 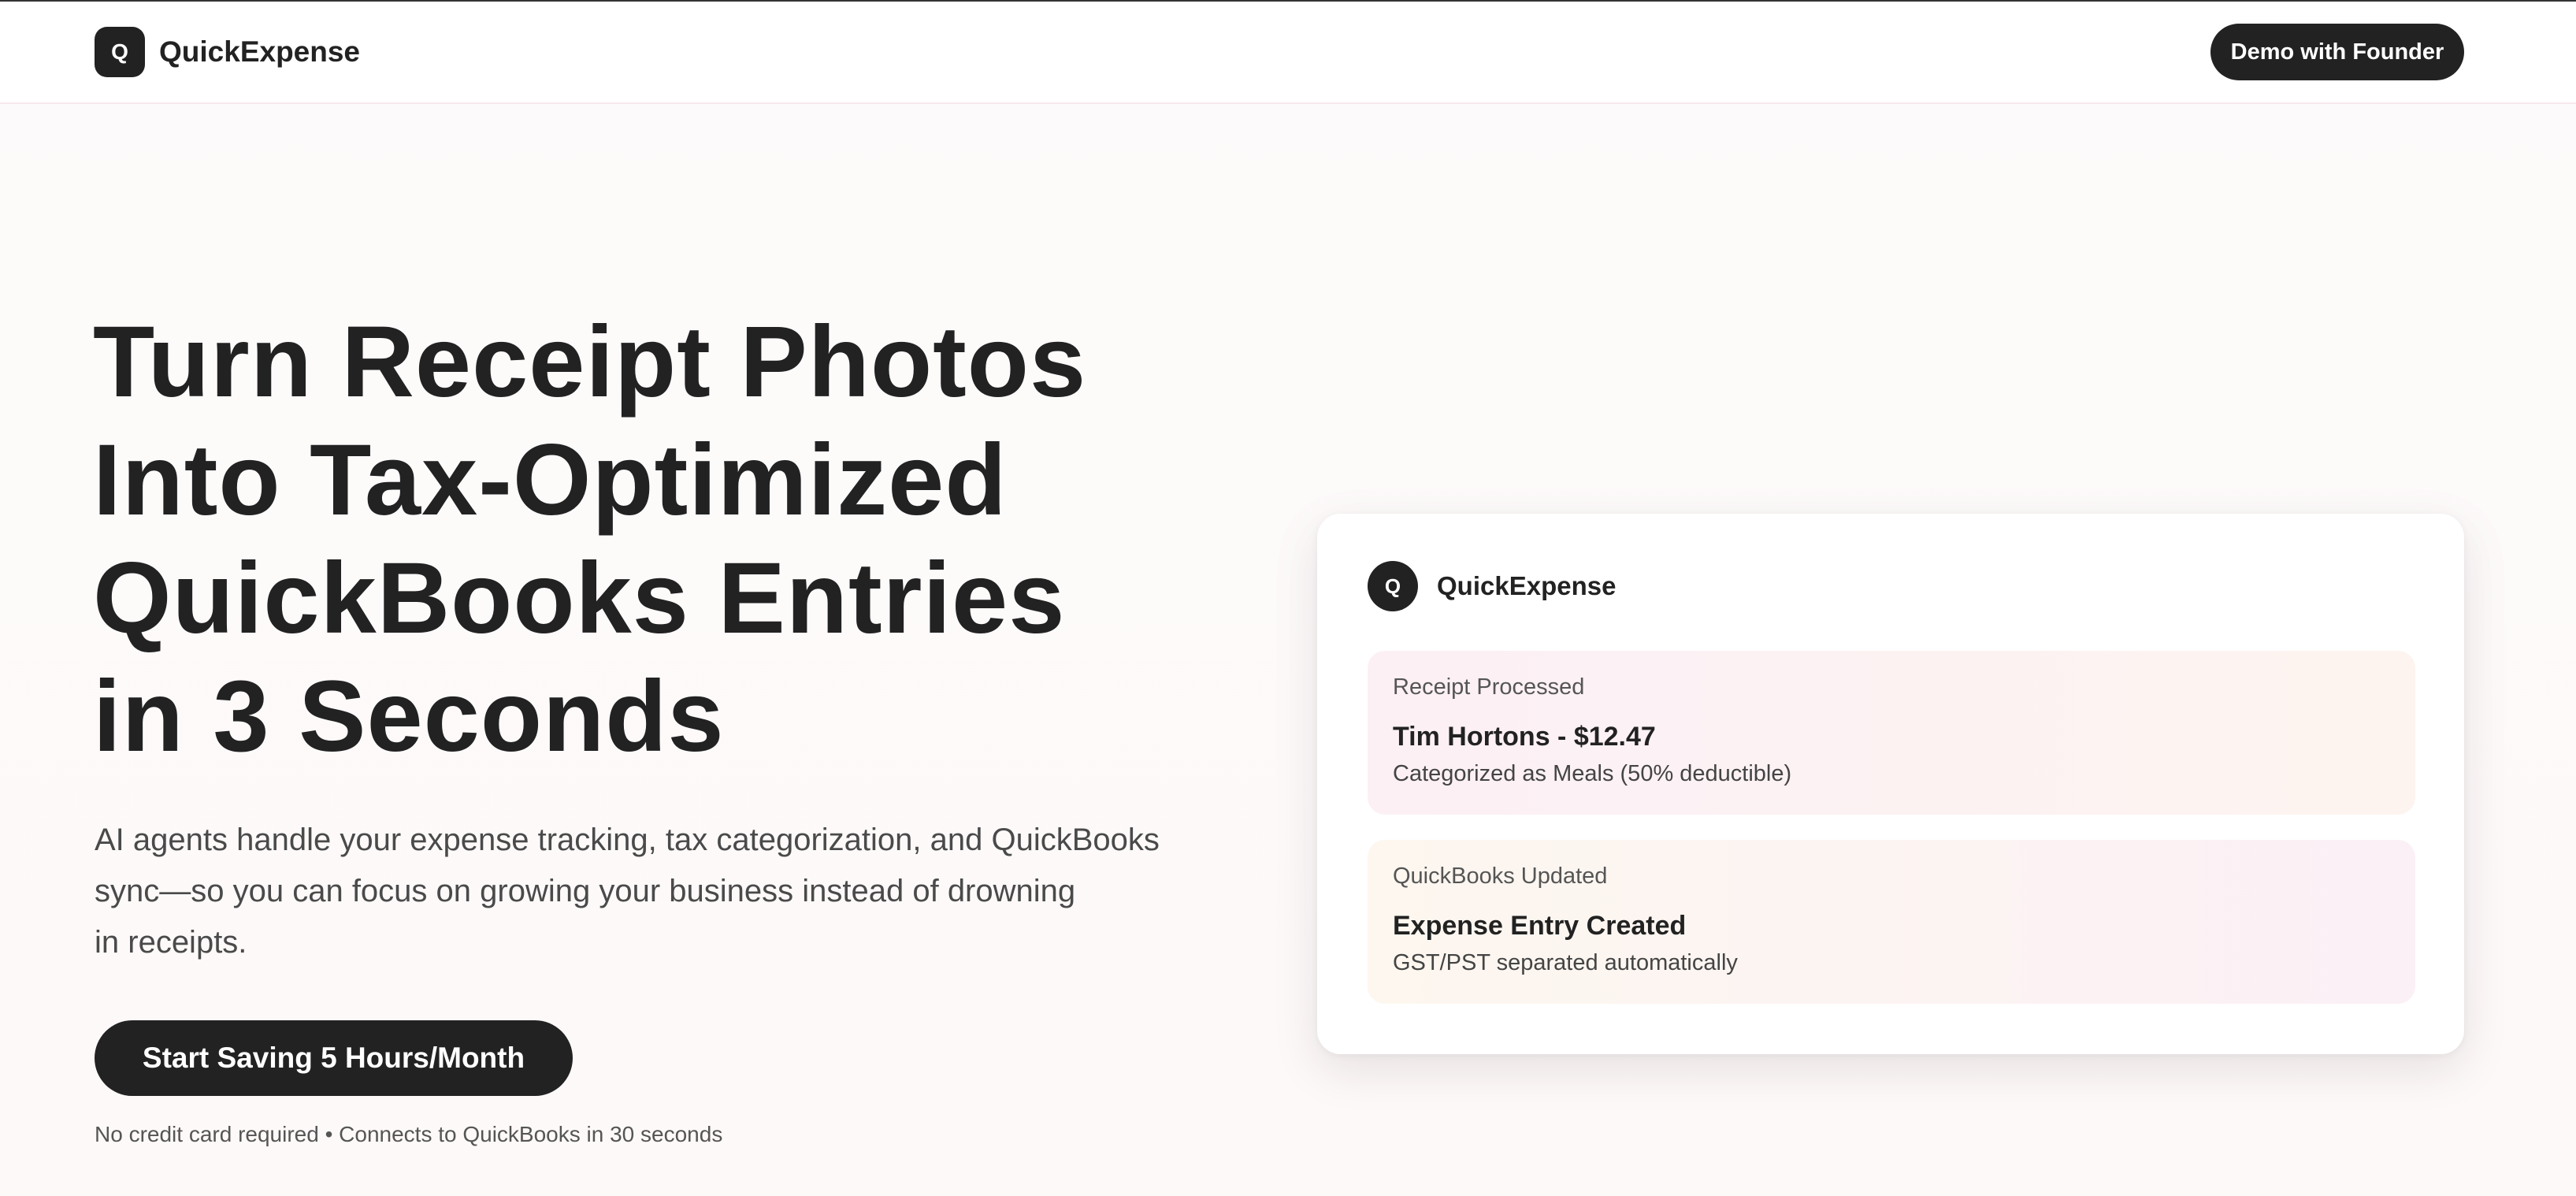 What do you see at coordinates (334, 1058) in the screenshot?
I see `start-saving-button: Start Saving 5 Hours/Month` at bounding box center [334, 1058].